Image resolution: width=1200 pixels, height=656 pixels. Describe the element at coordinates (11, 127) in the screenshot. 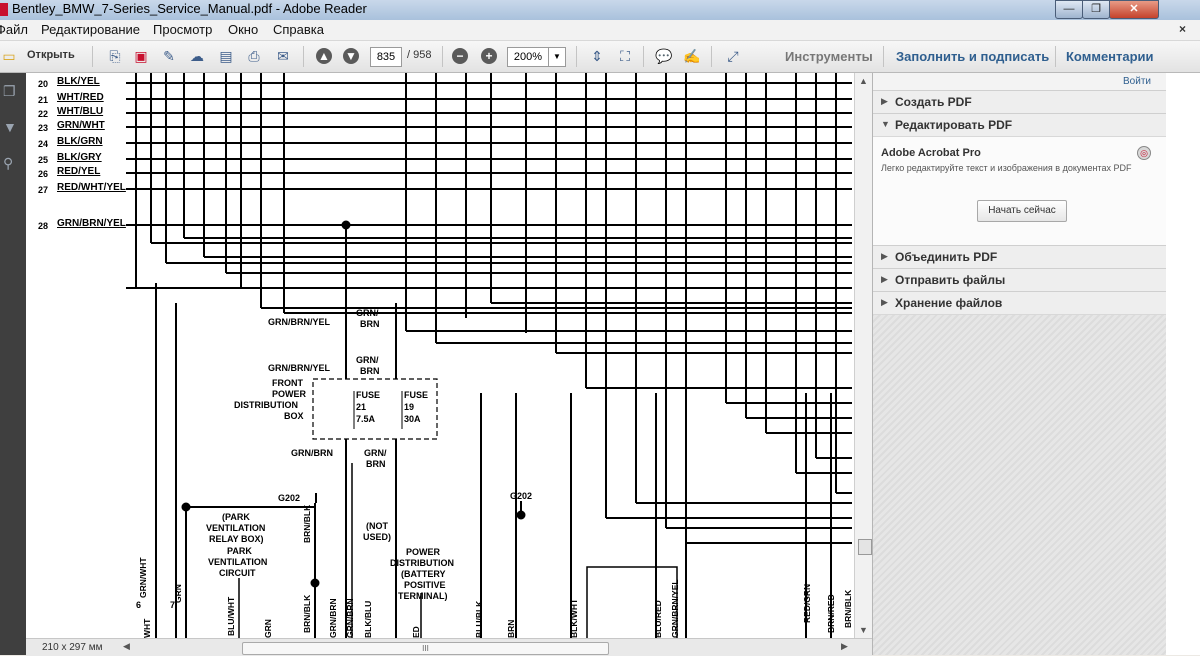

I see `bookmarks-icon: ▼` at that location.